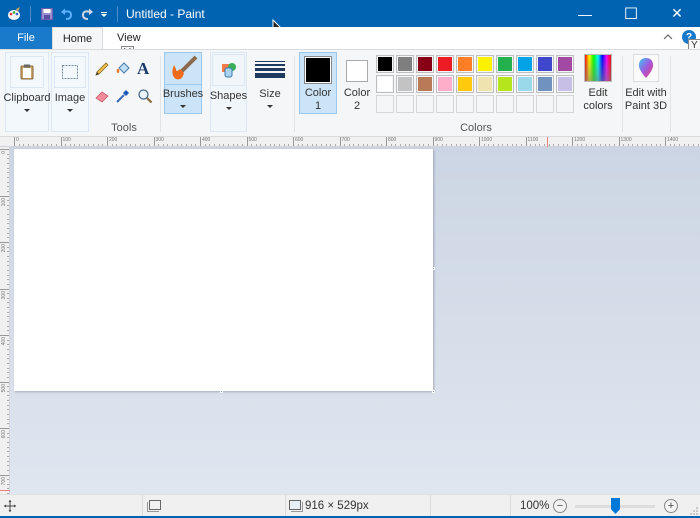 The height and width of the screenshot is (518, 700). I want to click on window-title: Untitled - Paint, so click(165, 13).